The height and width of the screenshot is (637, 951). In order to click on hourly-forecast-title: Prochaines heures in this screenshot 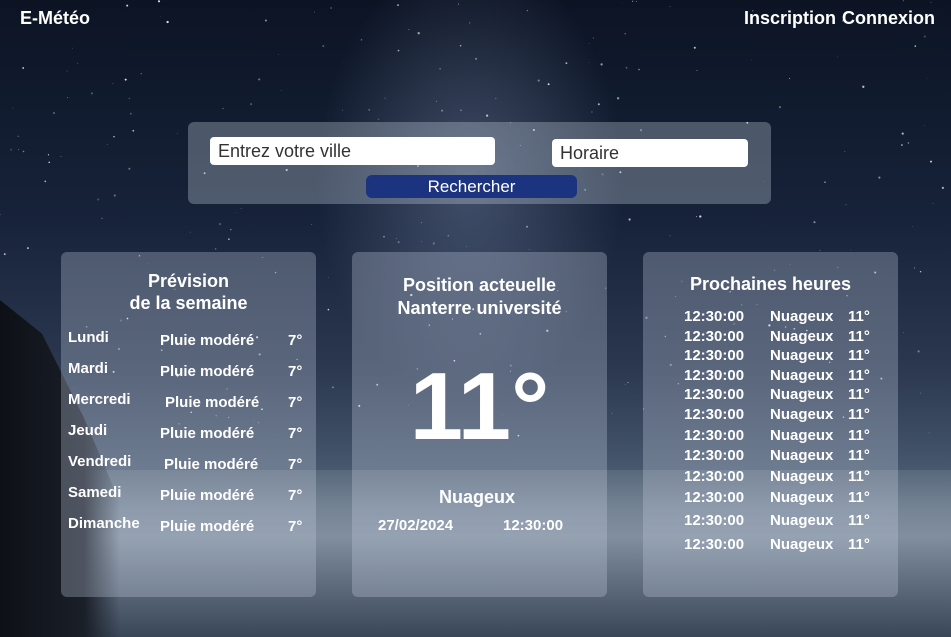, I will do `click(770, 284)`.